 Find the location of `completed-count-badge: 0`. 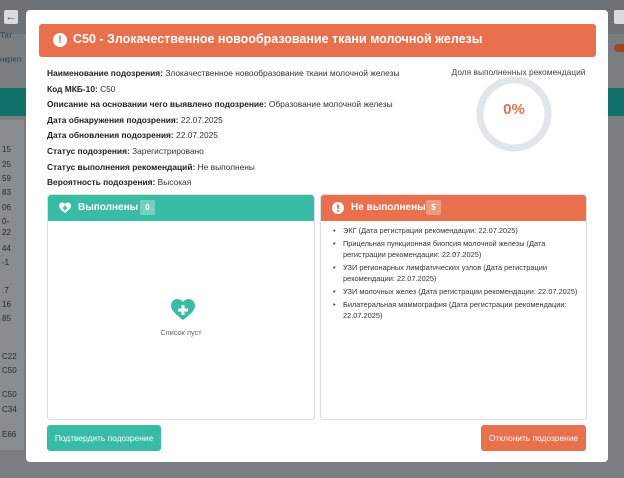

completed-count-badge: 0 is located at coordinates (147, 207).